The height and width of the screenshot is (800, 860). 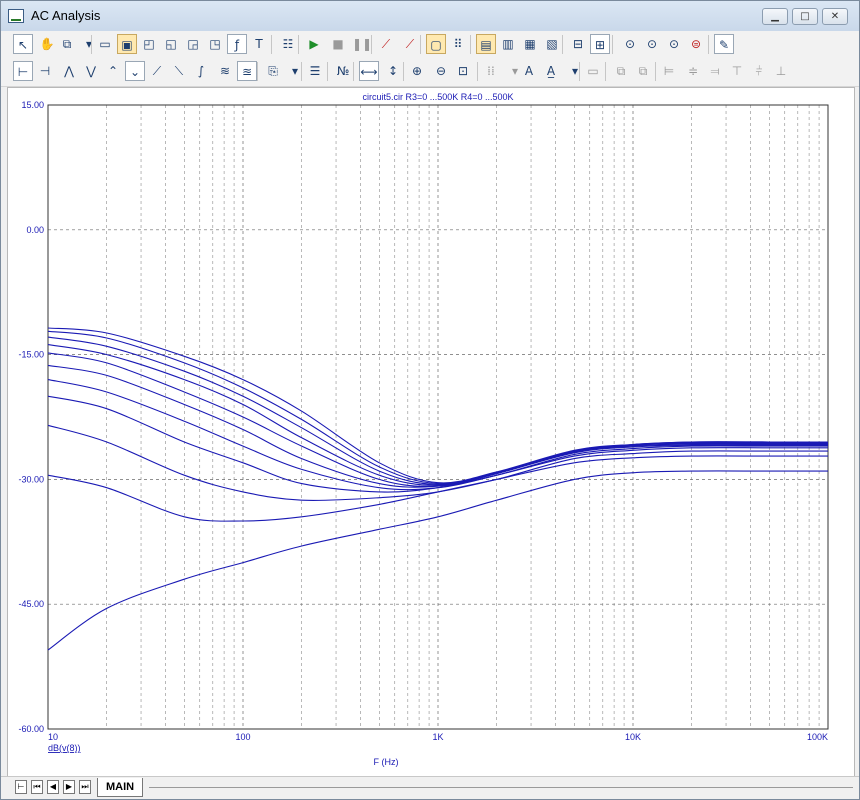 What do you see at coordinates (45, 71) in the screenshot?
I see `cursor-mode-2-icon: ⊣` at bounding box center [45, 71].